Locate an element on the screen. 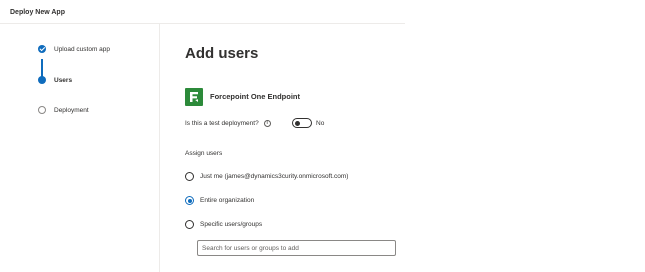 The image size is (645, 272). forcepoint-logo-icon is located at coordinates (194, 97).